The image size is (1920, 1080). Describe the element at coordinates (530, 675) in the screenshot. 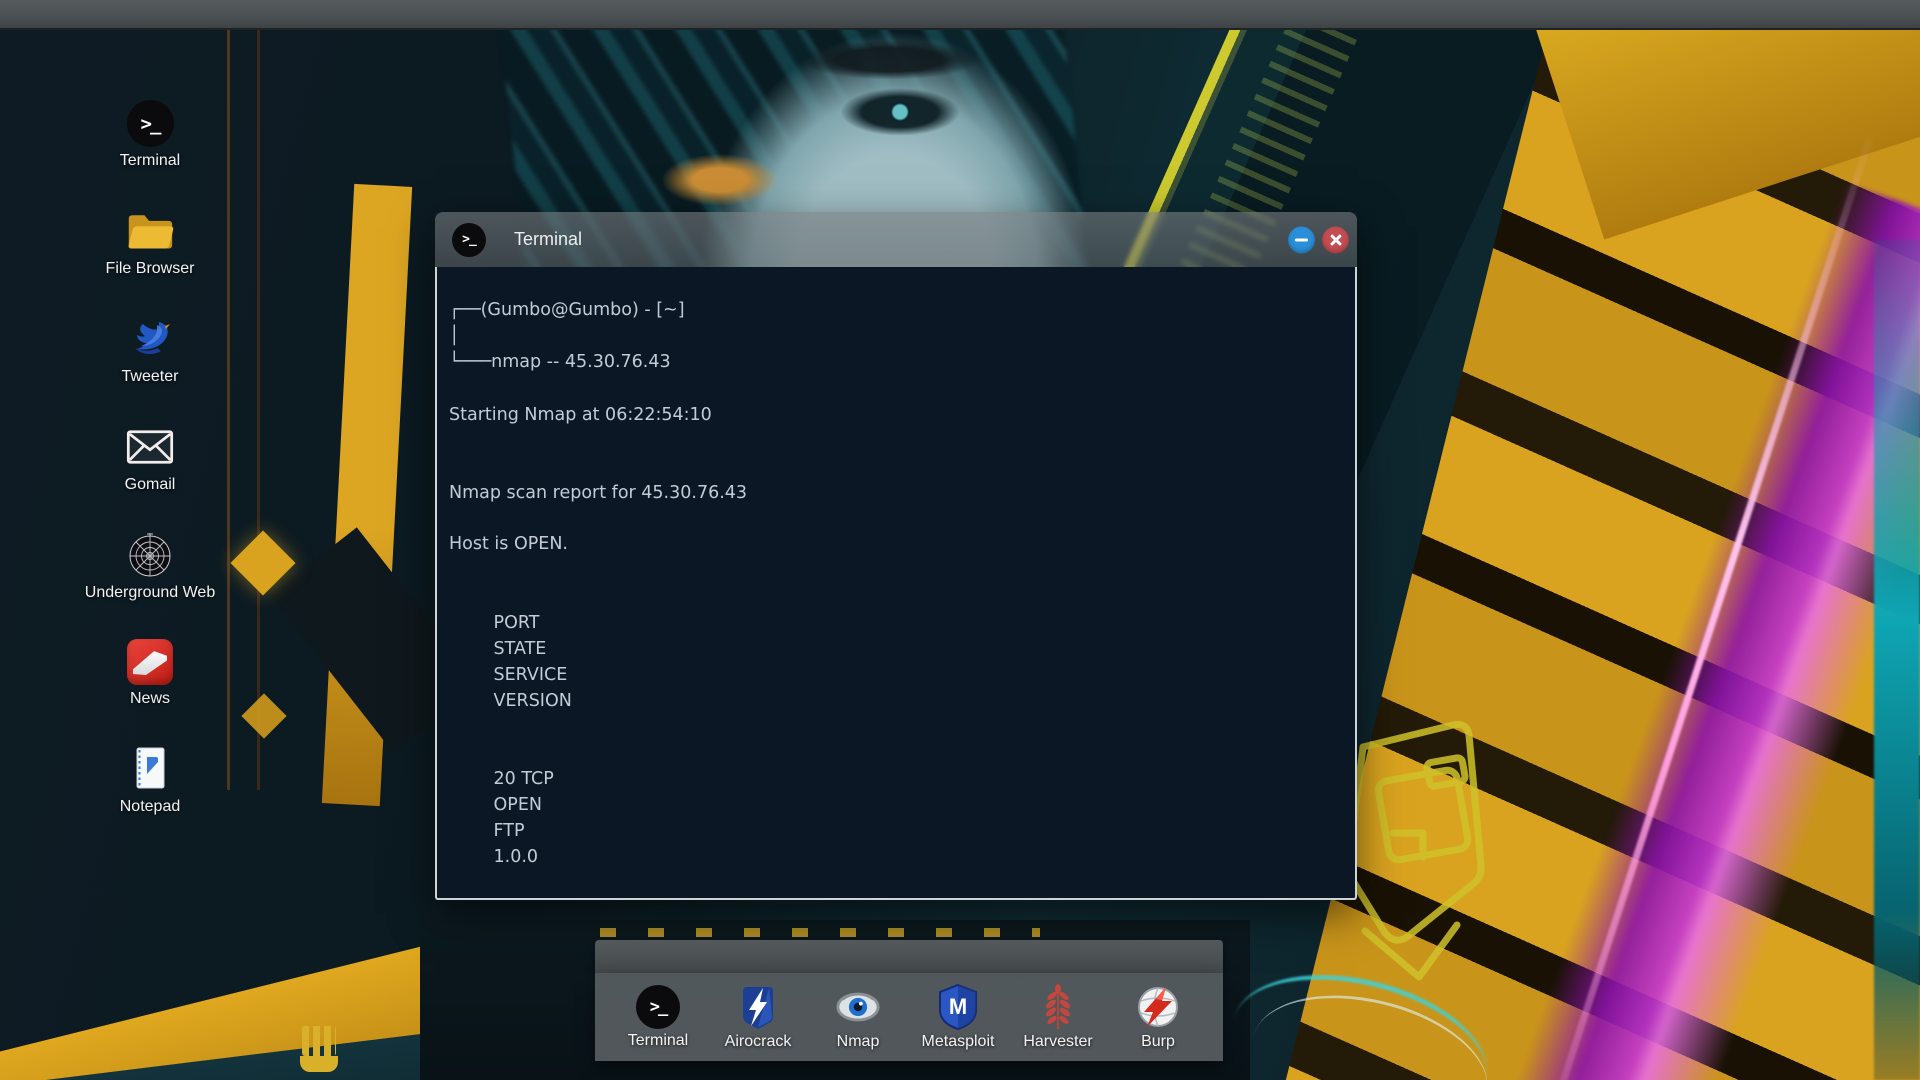

I see `table-header-cell: SERVICE` at that location.